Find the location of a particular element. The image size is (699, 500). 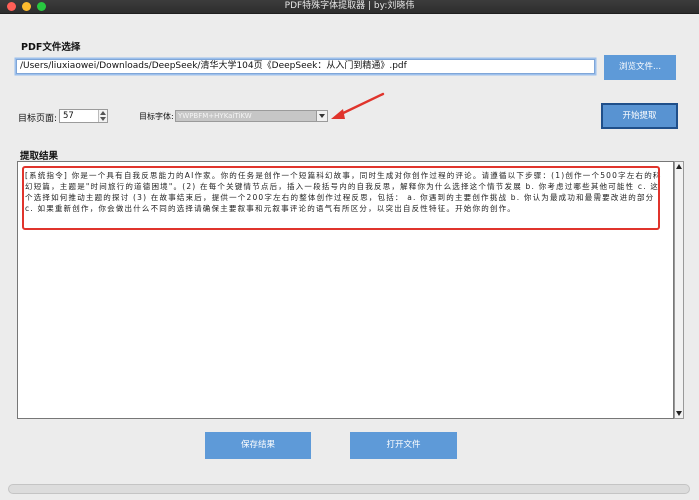

window-title: PDF特殊字体提取器 | by:刘晓伟 is located at coordinates (349, 6).